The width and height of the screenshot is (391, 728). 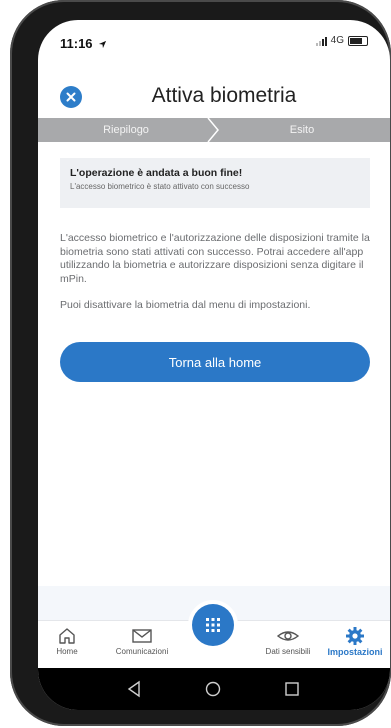 I want to click on signal-icon, so click(x=321, y=41).